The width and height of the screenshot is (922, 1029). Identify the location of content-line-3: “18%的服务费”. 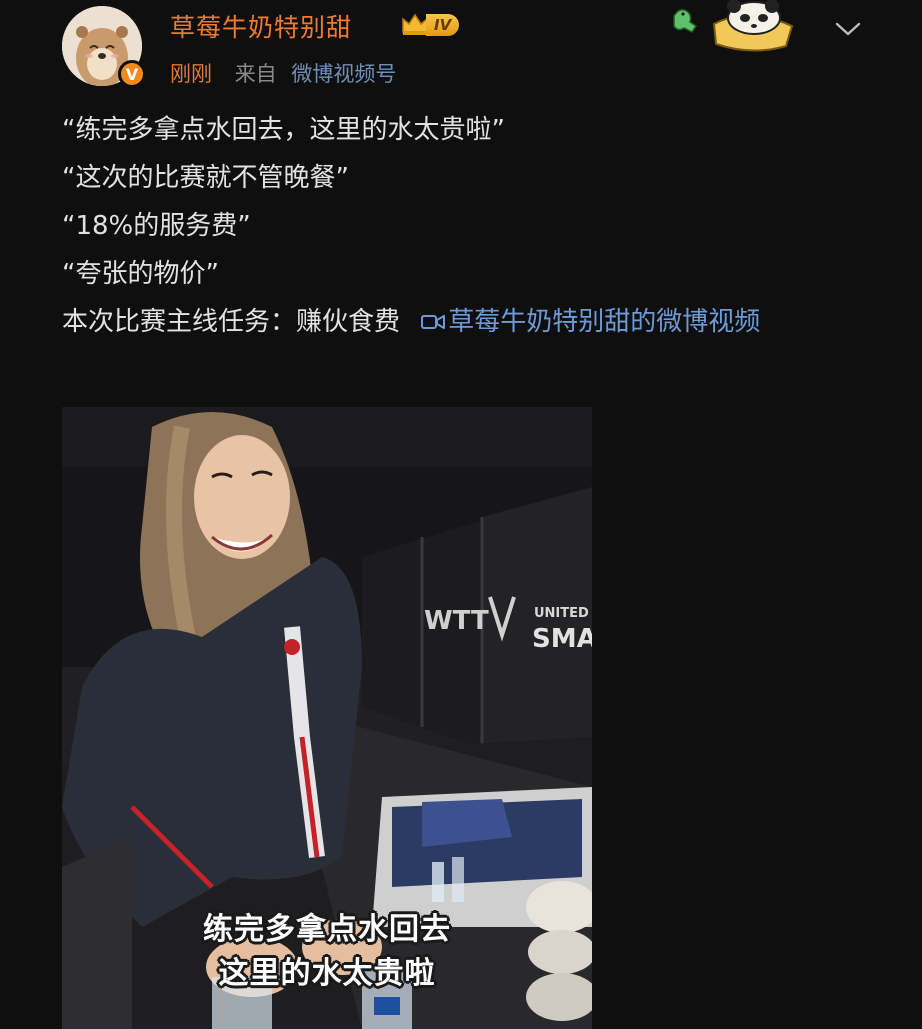
(156, 226).